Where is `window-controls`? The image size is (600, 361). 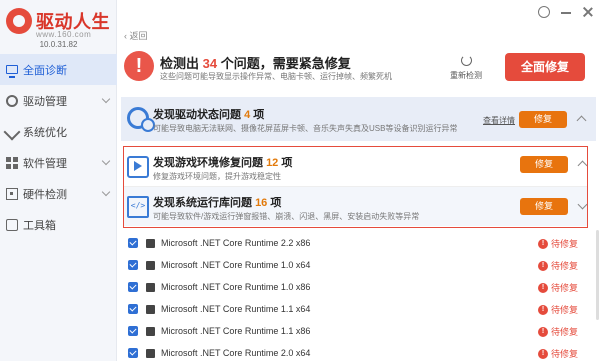
window-controls is located at coordinates (566, 12).